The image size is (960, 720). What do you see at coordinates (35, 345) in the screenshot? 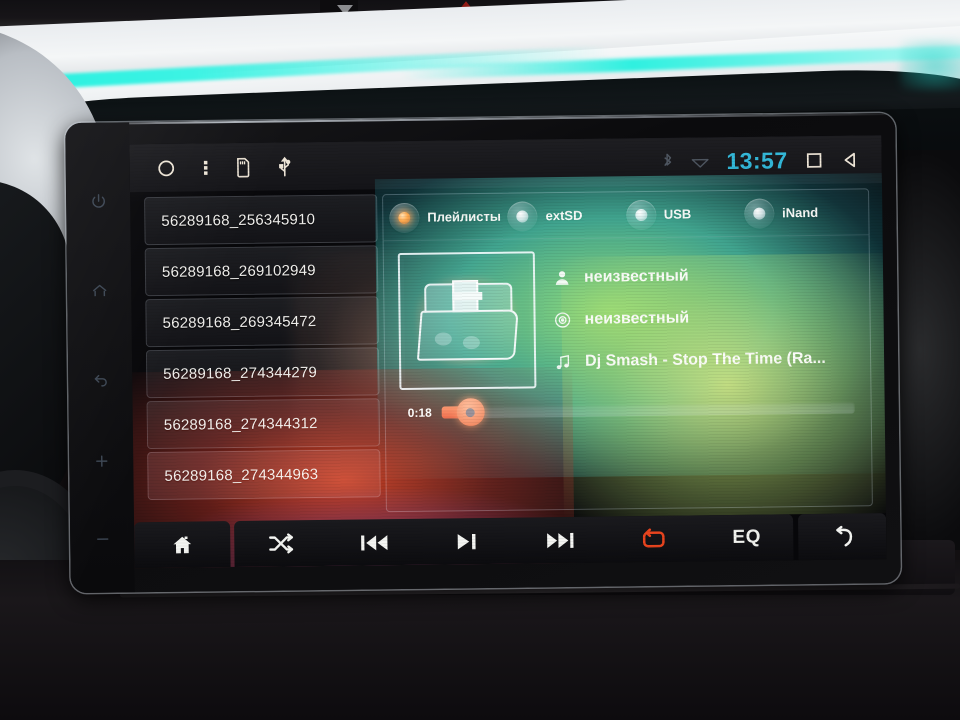
I see `left-dash-shadow` at bounding box center [35, 345].